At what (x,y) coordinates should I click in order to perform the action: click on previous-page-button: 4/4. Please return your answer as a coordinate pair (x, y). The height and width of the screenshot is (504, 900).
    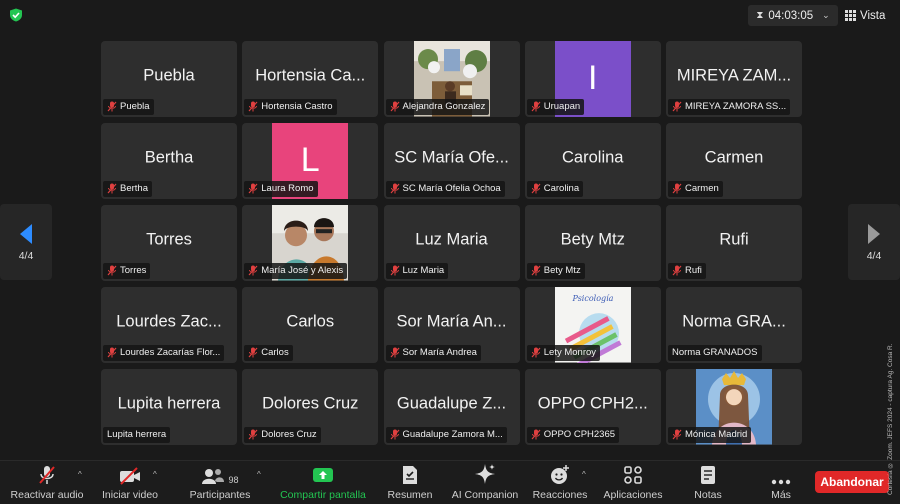
    Looking at the image, I should click on (26, 242).